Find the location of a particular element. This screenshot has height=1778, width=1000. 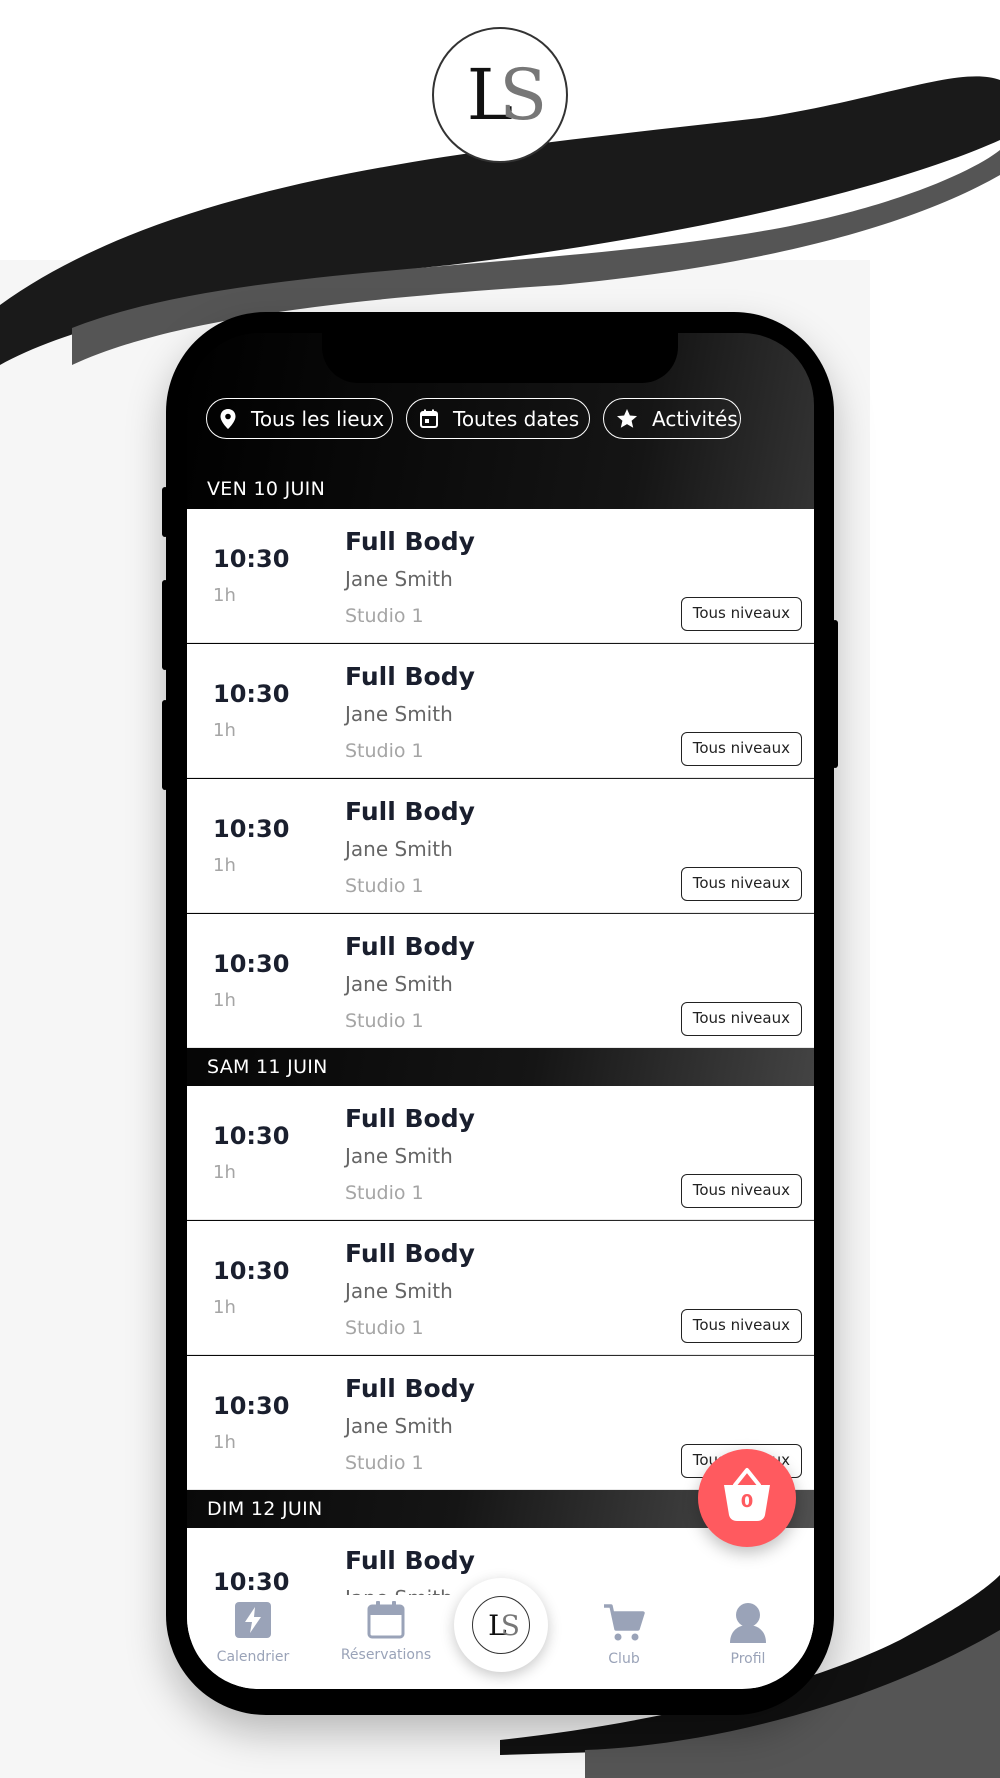

nav-profile-label: Profil is located at coordinates (748, 1659).